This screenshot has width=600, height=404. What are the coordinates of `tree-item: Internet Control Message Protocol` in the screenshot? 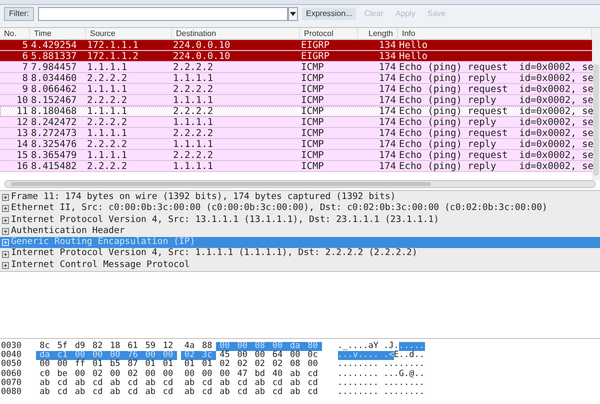 It's located at (300, 266).